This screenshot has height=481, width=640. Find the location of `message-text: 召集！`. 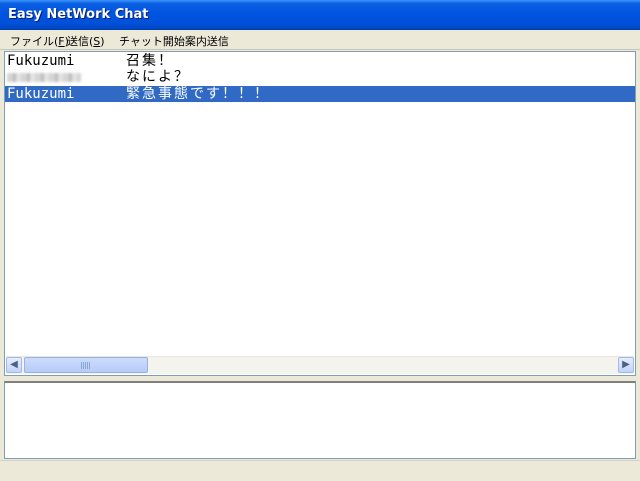

message-text: 召集！ is located at coordinates (150, 61).